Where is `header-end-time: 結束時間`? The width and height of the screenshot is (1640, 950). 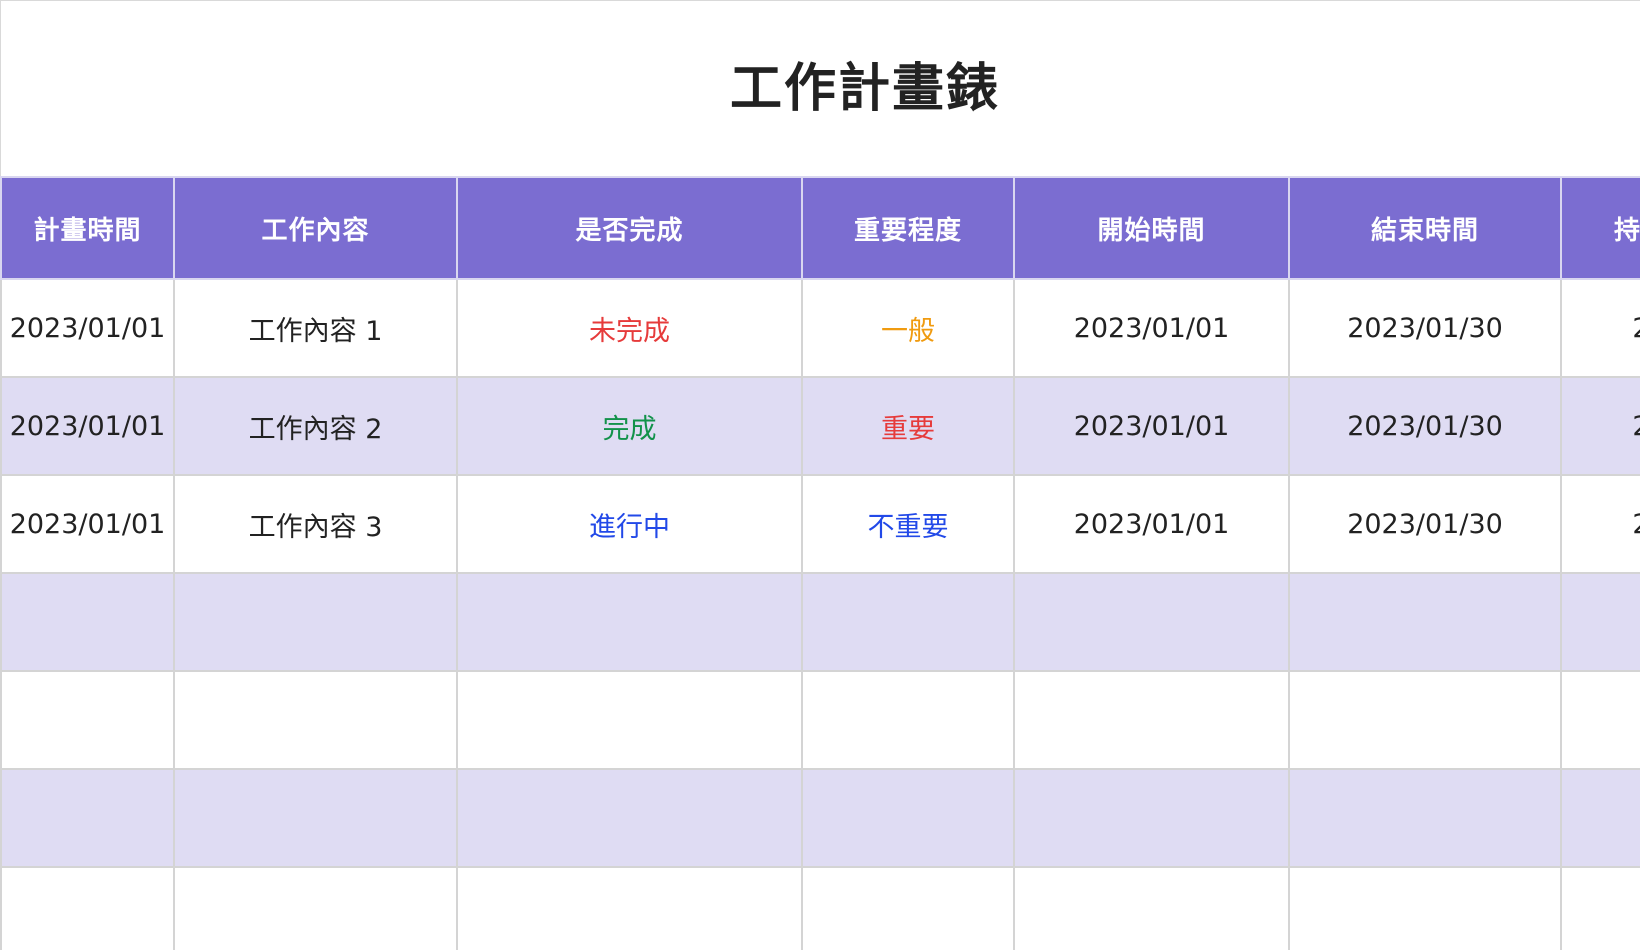 header-end-time: 結束時間 is located at coordinates (1425, 228).